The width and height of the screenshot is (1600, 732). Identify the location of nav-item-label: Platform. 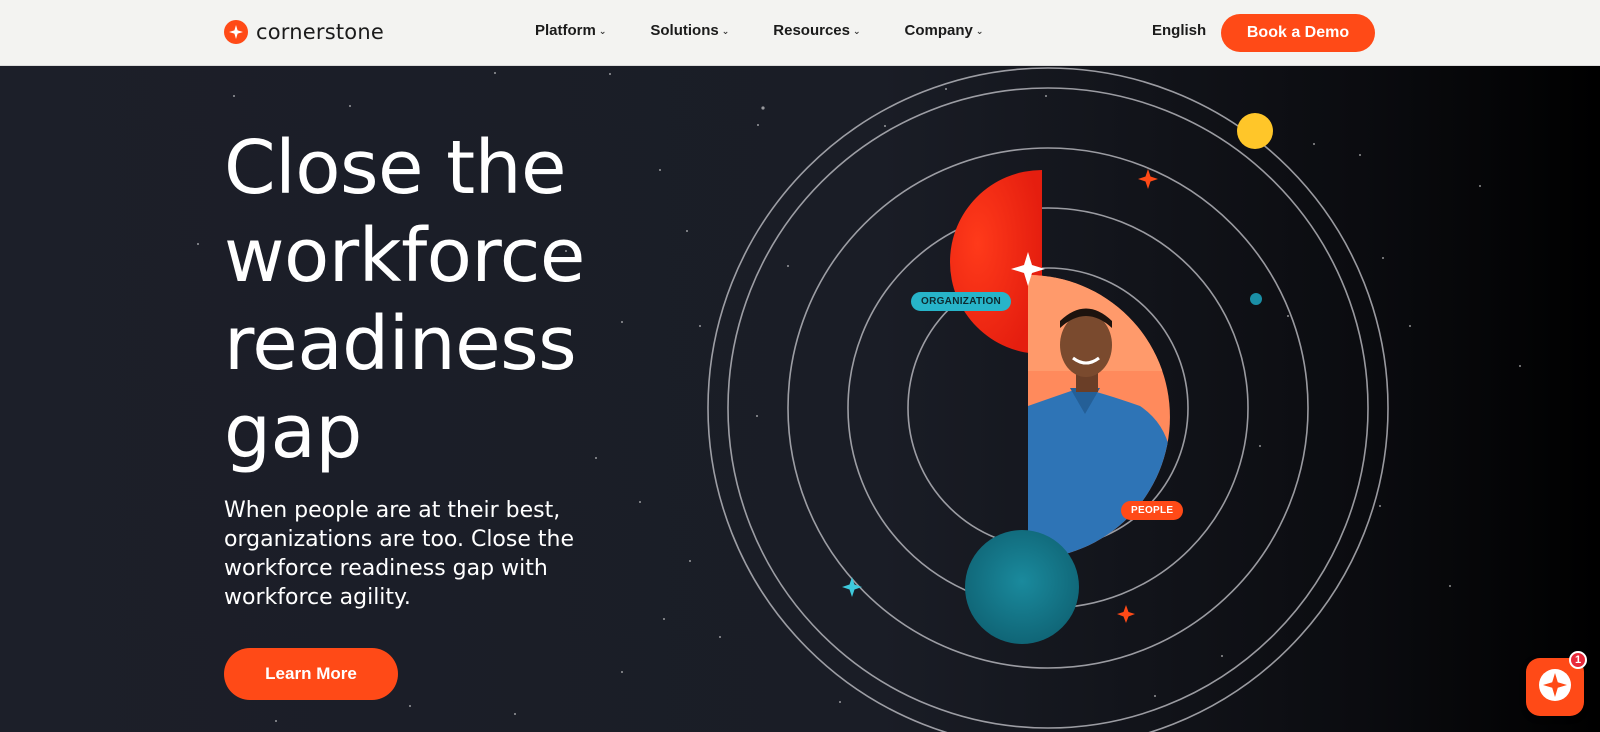
(565, 30).